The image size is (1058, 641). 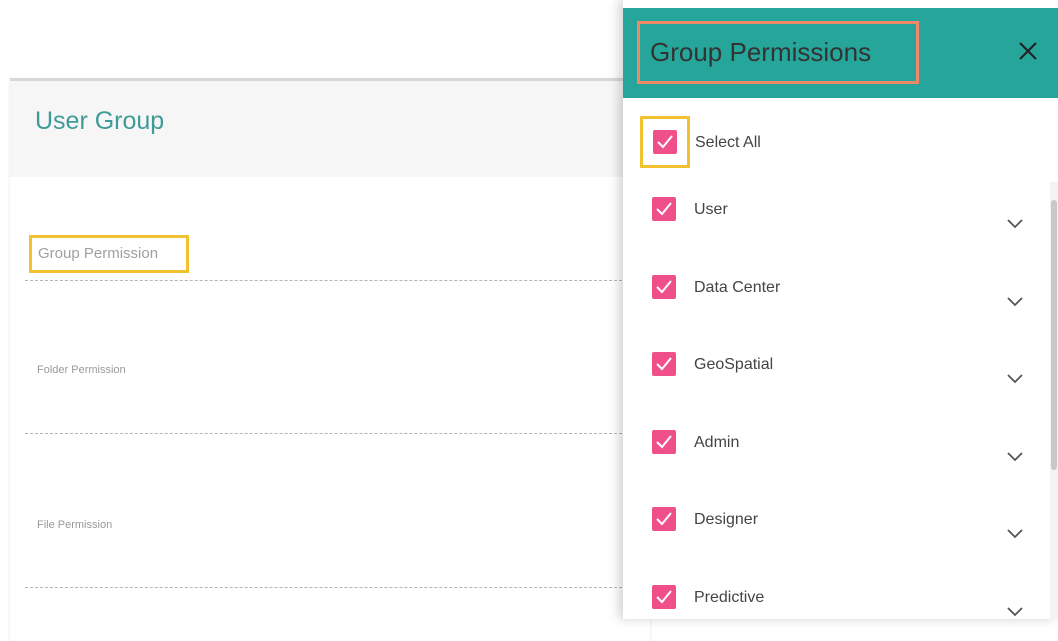 I want to click on panel-scrollbar, so click(x=1054, y=400).